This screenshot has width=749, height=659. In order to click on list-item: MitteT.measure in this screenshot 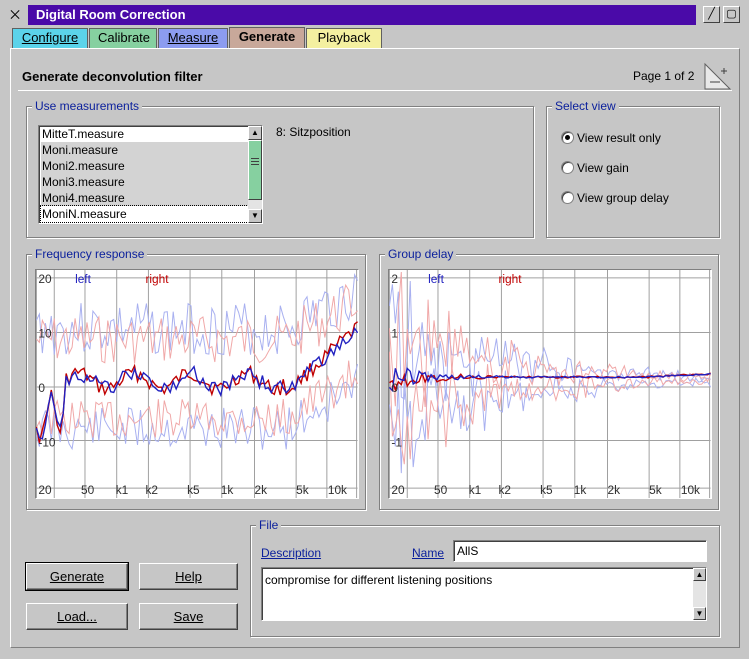, I will do `click(144, 134)`.